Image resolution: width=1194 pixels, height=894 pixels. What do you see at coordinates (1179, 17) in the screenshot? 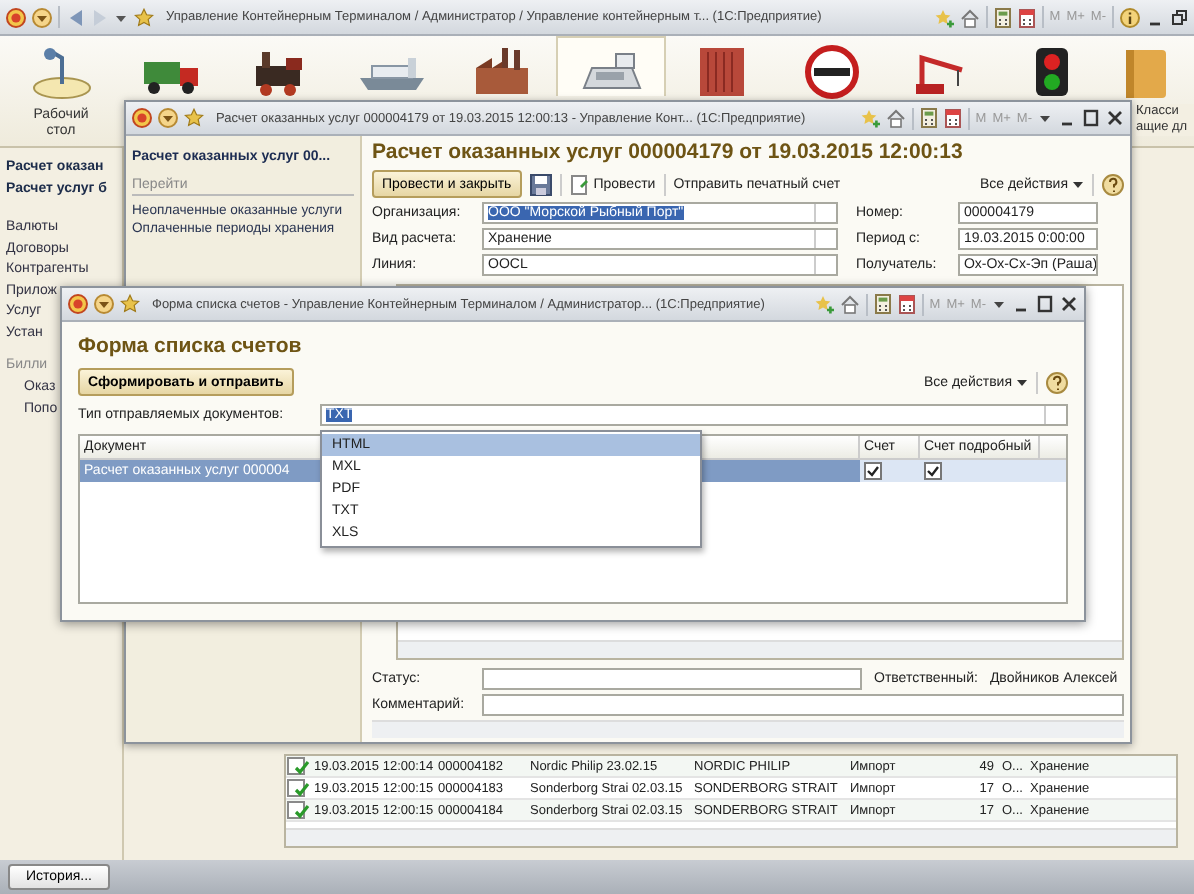
I see `restore-icon` at bounding box center [1179, 17].